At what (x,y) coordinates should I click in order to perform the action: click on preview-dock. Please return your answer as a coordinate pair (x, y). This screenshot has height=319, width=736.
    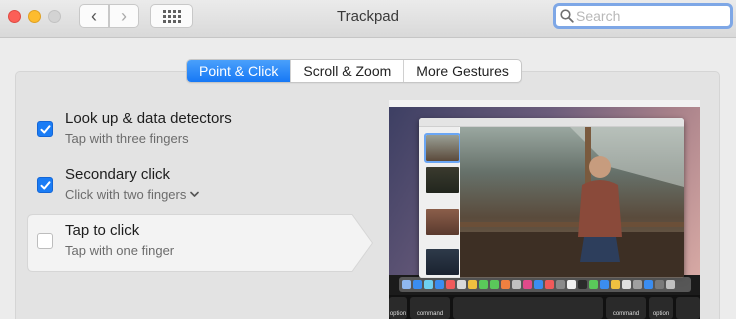
    Looking at the image, I should click on (545, 284).